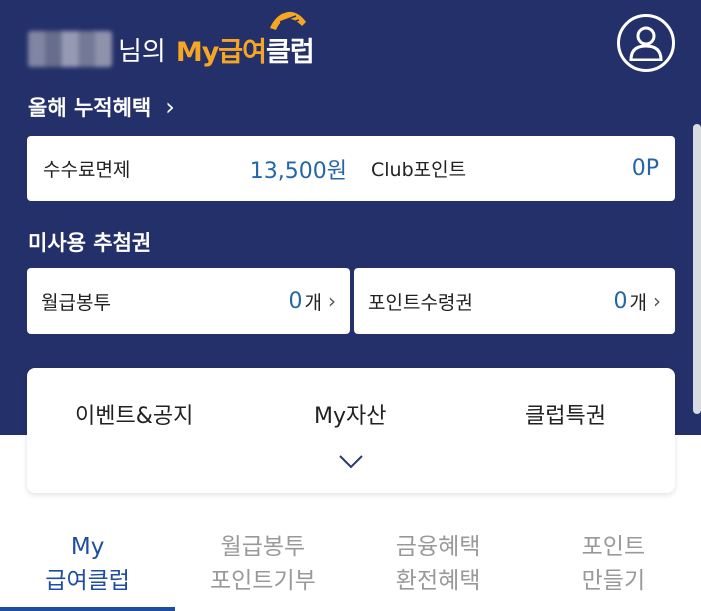 This screenshot has width=701, height=611. I want to click on tab-my-salary-club: My 급여클럽, so click(88, 570).